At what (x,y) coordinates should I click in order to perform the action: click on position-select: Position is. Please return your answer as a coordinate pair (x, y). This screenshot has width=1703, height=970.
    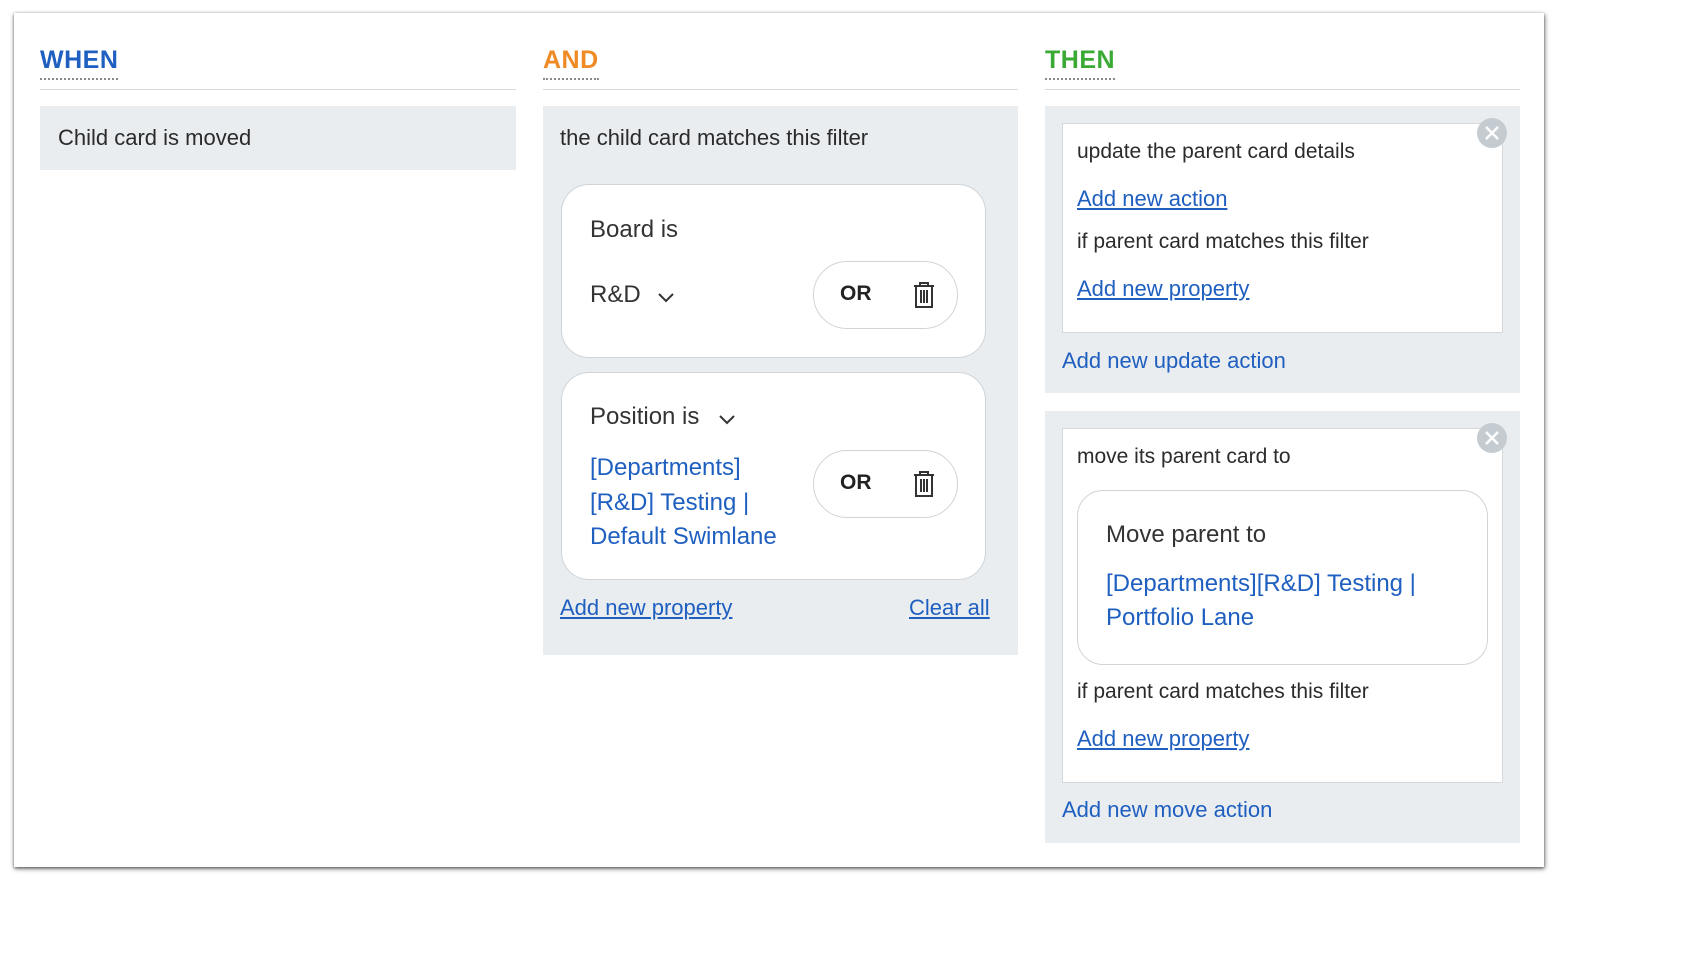
    Looking at the image, I should click on (663, 417).